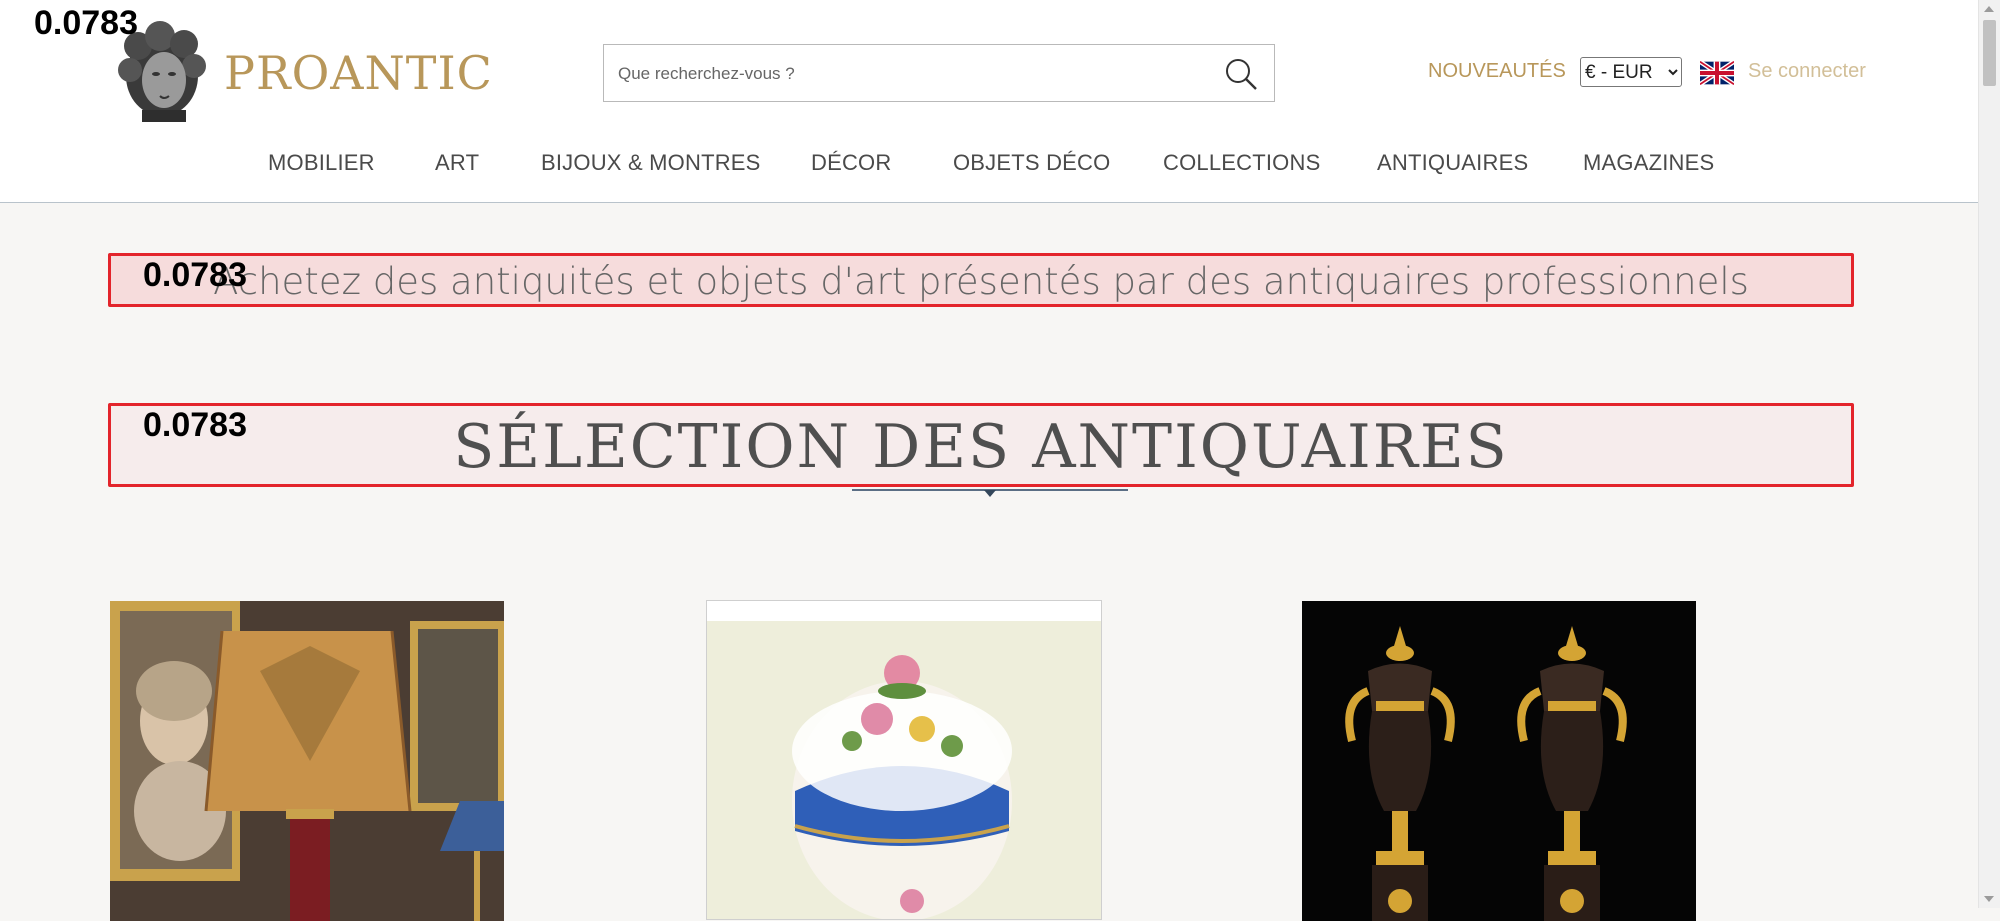 The height and width of the screenshot is (921, 2000). What do you see at coordinates (1241, 74) in the screenshot?
I see `search-icon` at bounding box center [1241, 74].